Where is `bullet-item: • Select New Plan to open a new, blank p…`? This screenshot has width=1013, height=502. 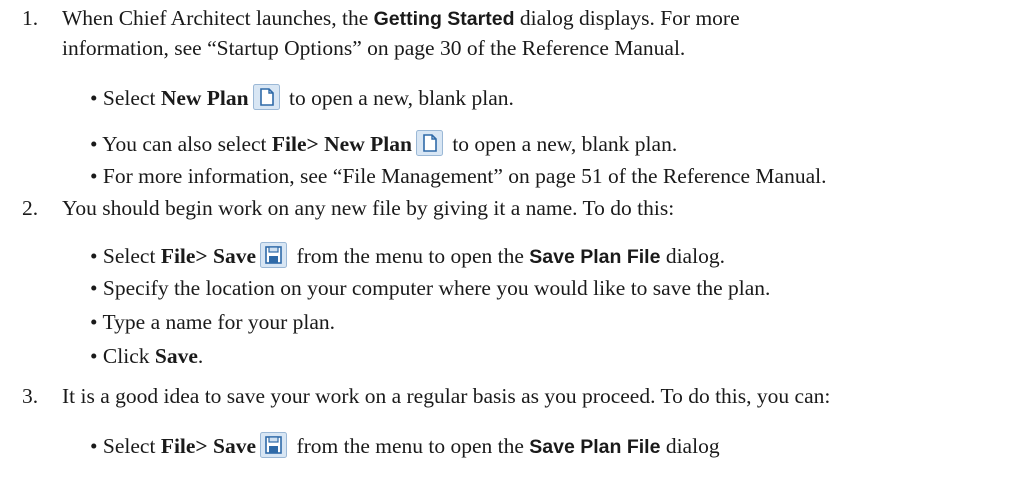 bullet-item: • Select New Plan to open a new, blank p… is located at coordinates (302, 97).